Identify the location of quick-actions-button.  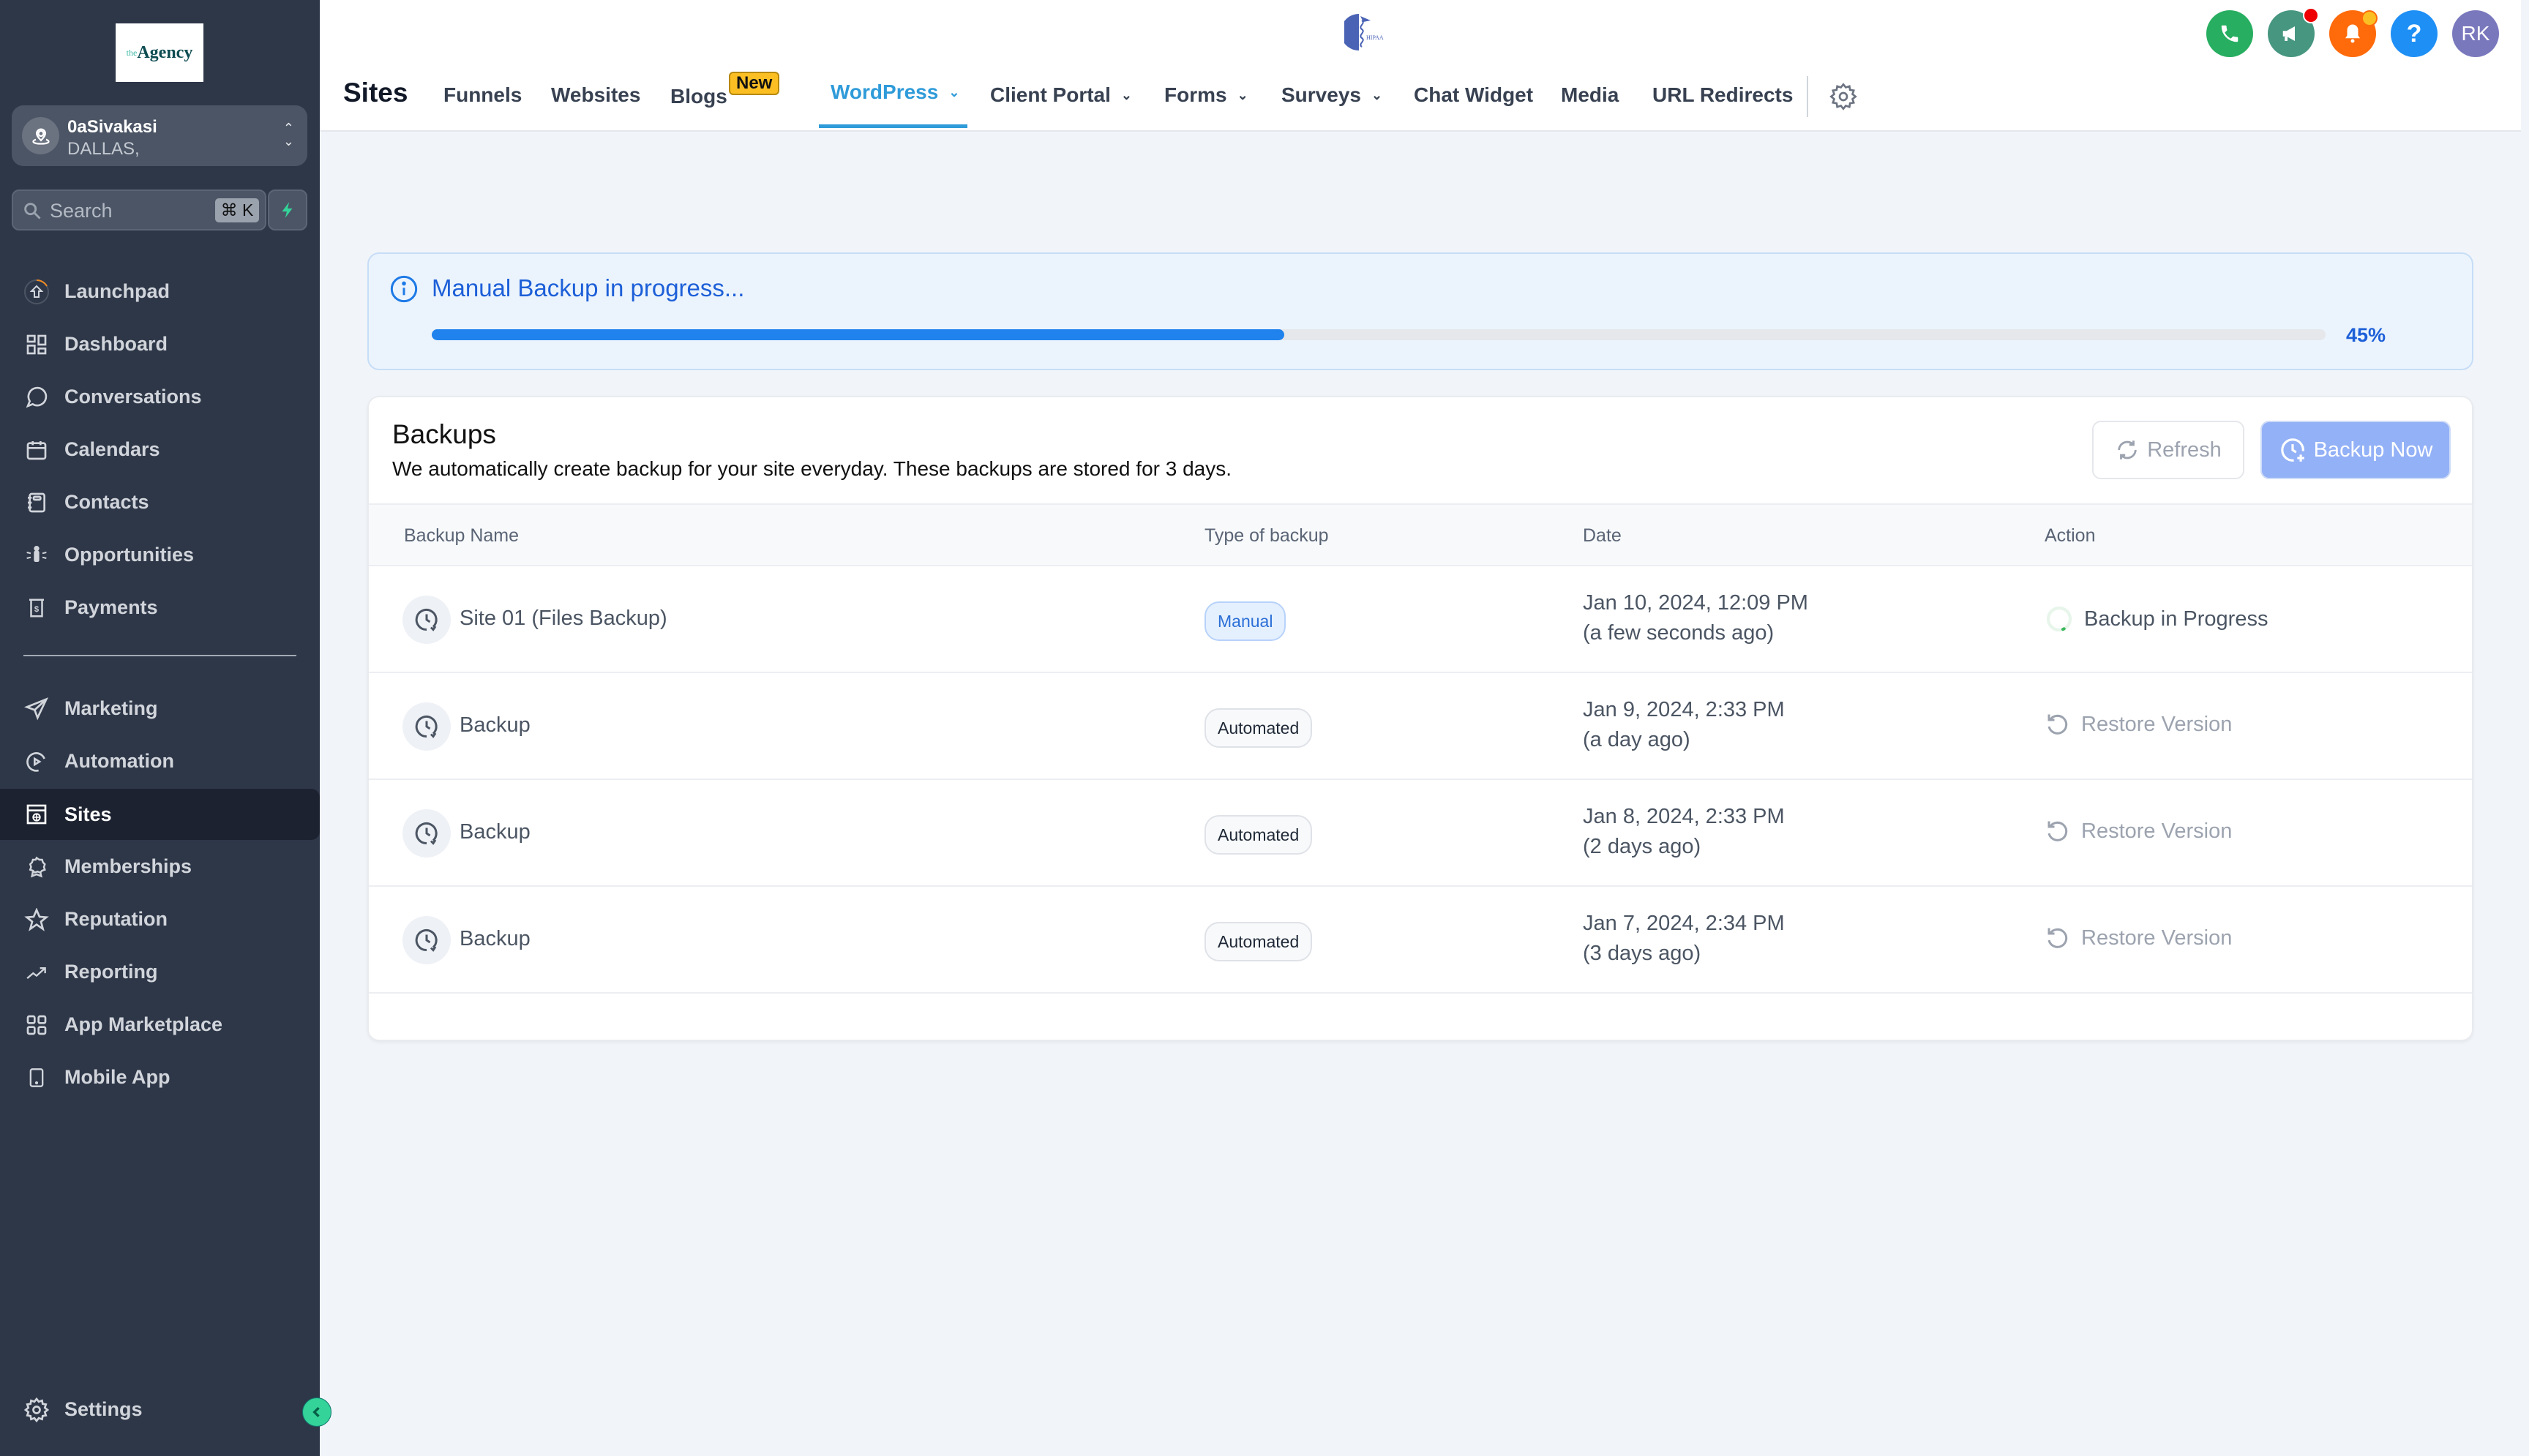
(287, 209).